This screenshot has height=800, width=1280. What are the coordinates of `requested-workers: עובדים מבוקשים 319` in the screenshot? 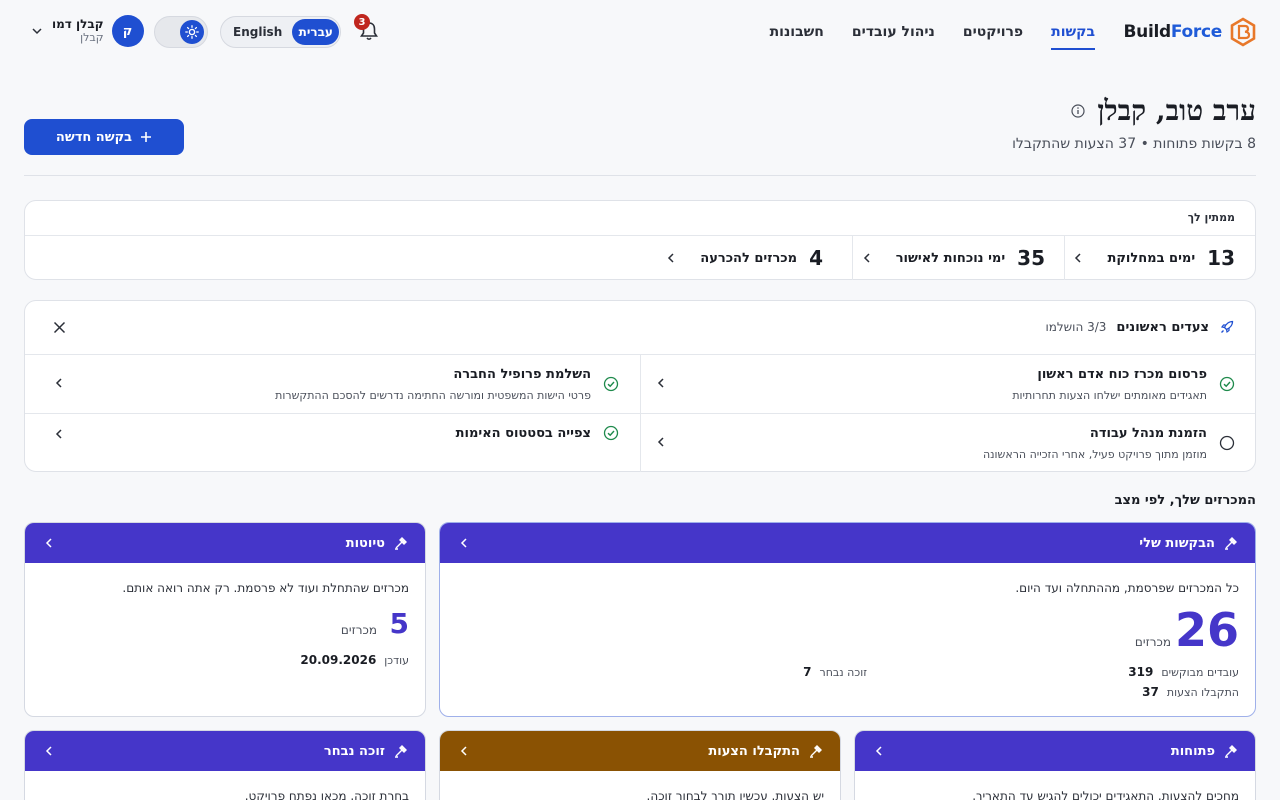 It's located at (1183, 672).